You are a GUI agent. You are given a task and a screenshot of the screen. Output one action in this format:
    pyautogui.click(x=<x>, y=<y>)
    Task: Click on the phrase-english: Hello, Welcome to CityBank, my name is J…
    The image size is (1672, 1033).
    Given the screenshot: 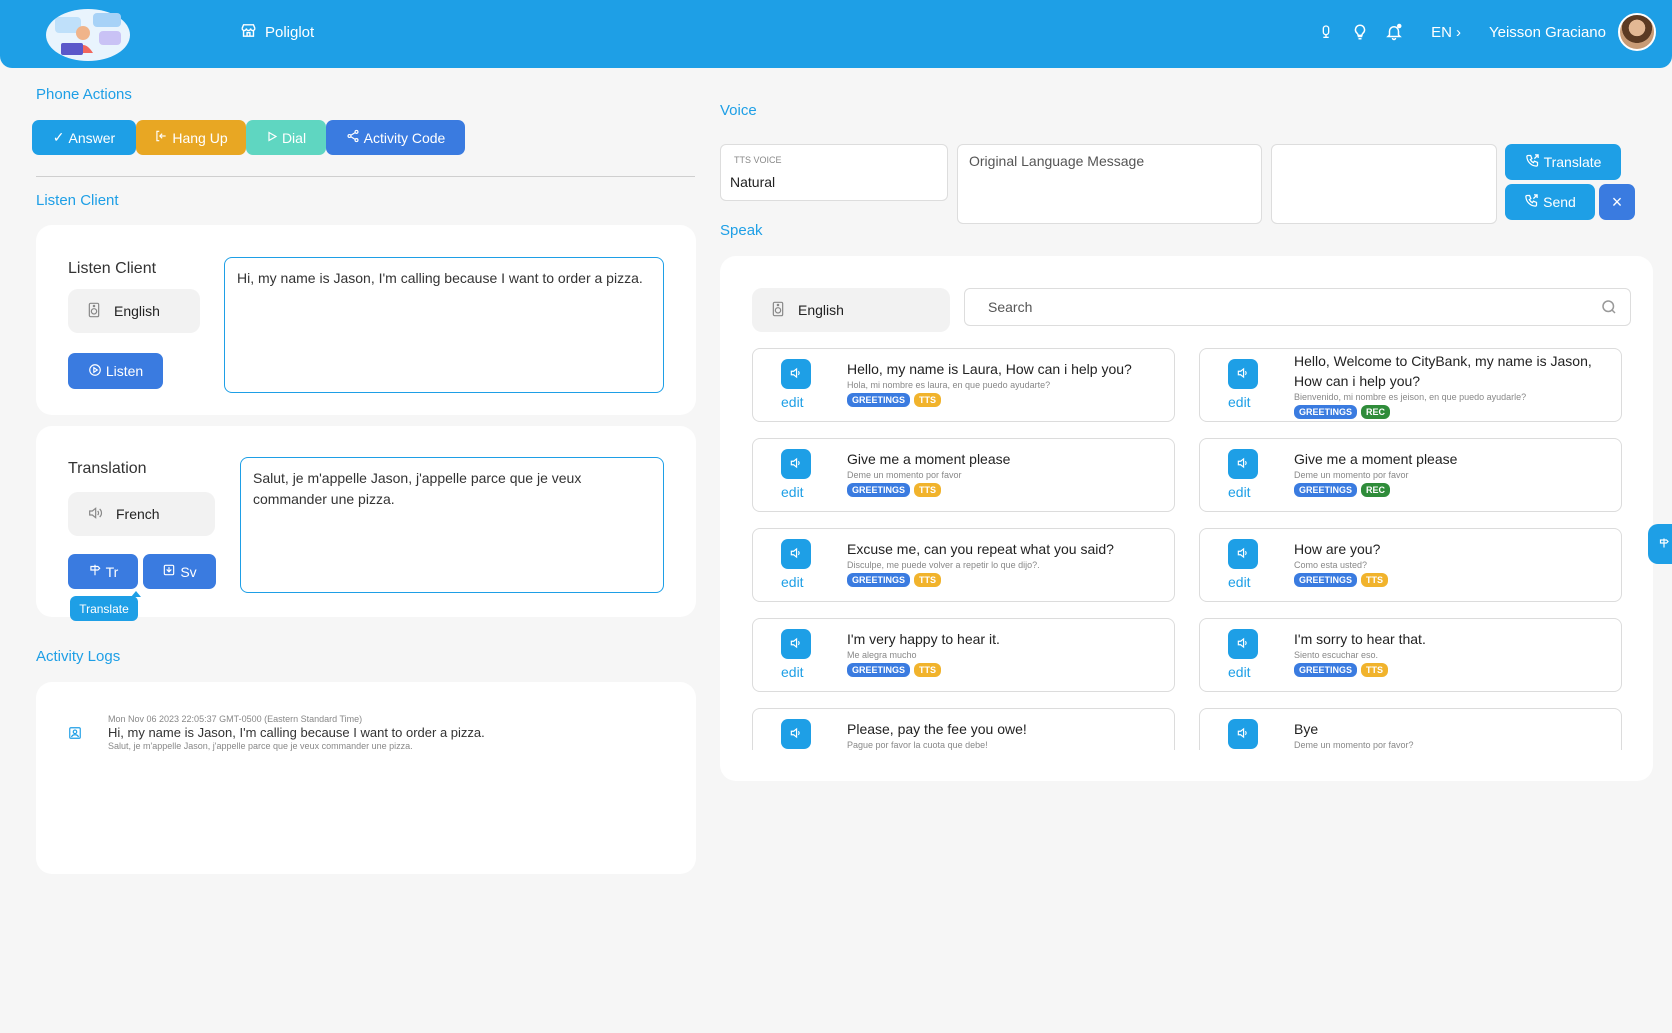 What is the action you would take?
    pyautogui.click(x=1443, y=371)
    